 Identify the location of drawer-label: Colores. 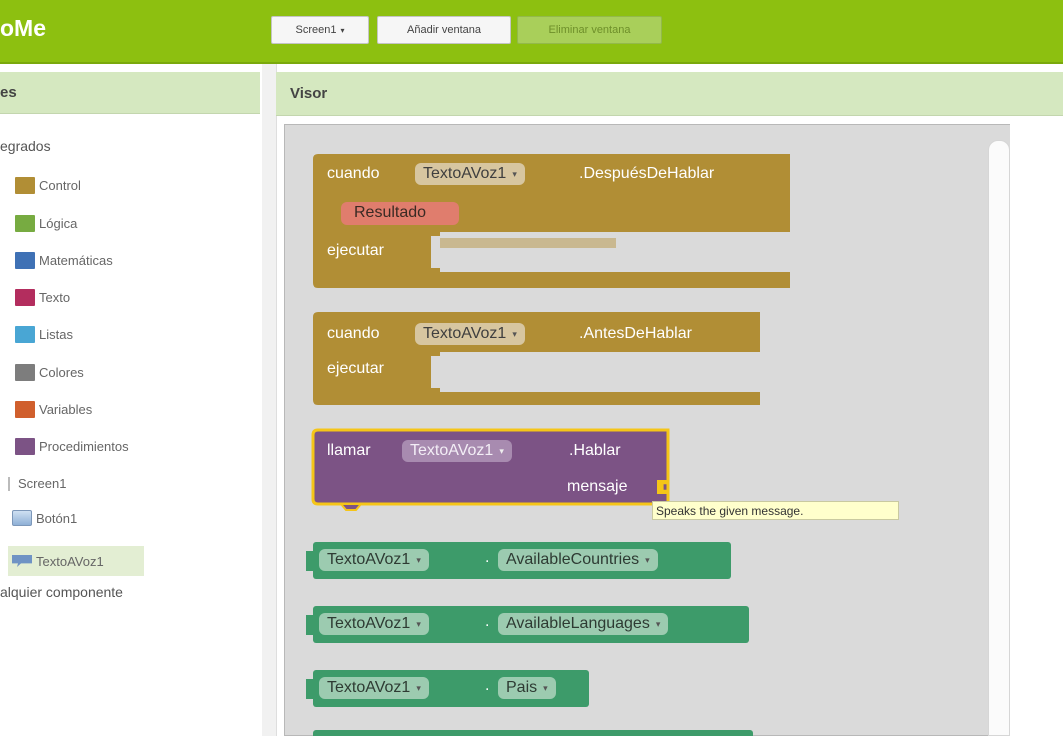
(61, 372).